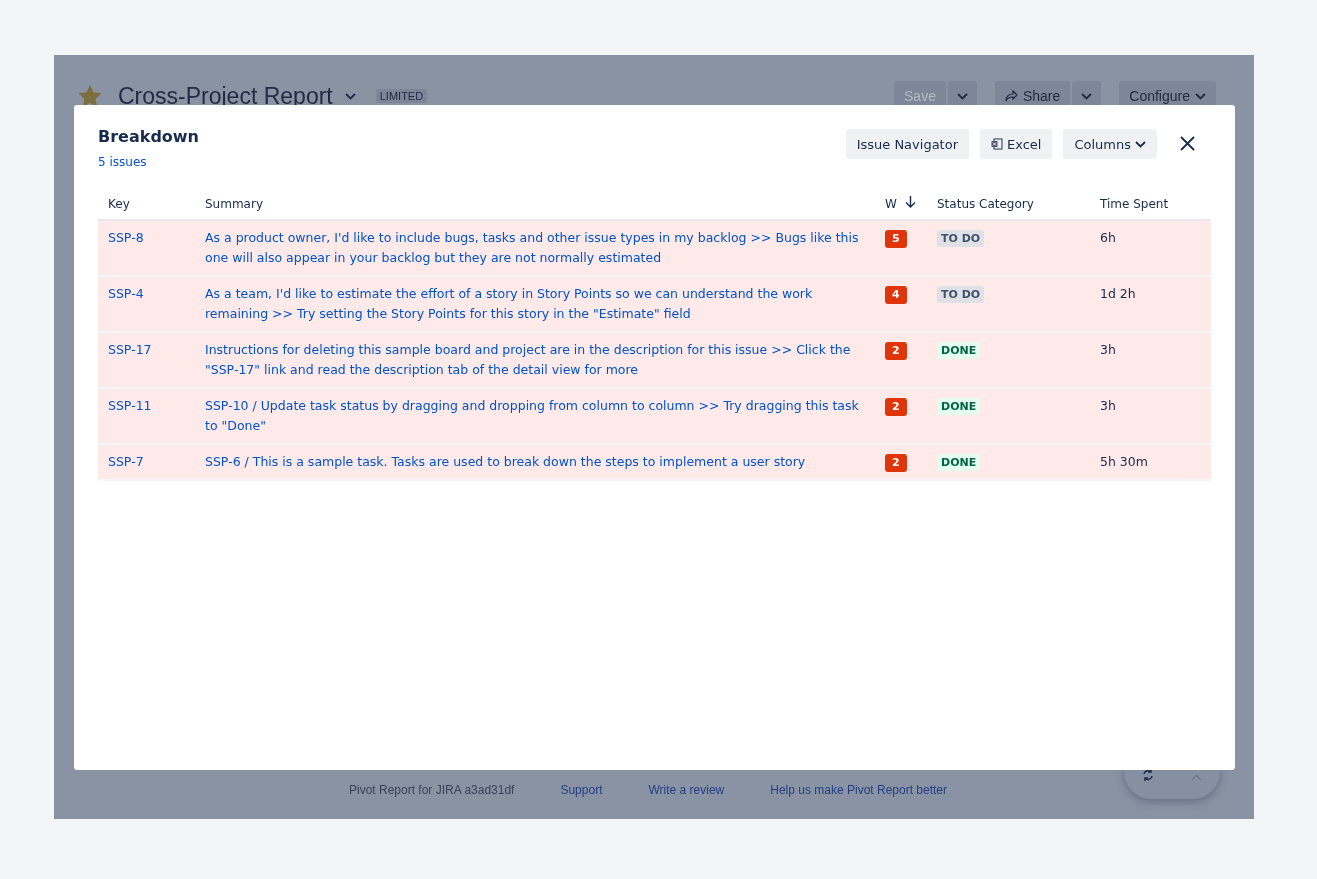 The height and width of the screenshot is (879, 1317). What do you see at coordinates (907, 144) in the screenshot?
I see `toolbar-button: Issue Navigator` at bounding box center [907, 144].